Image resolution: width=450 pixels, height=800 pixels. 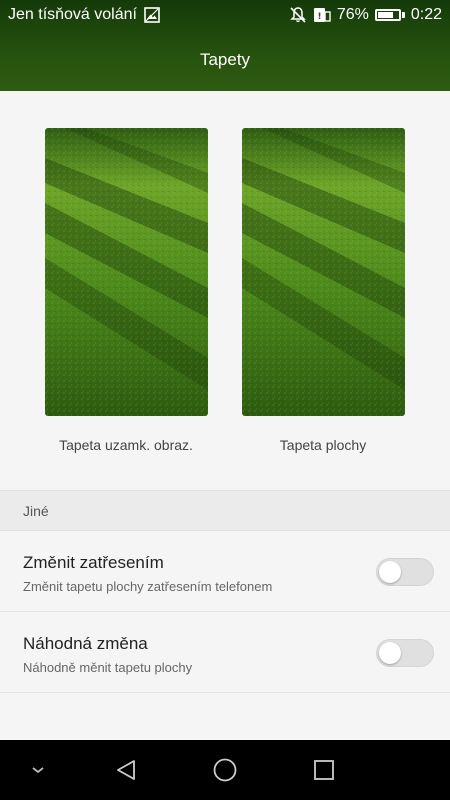 I want to click on lock-wallpaper-preview, so click(x=126, y=272).